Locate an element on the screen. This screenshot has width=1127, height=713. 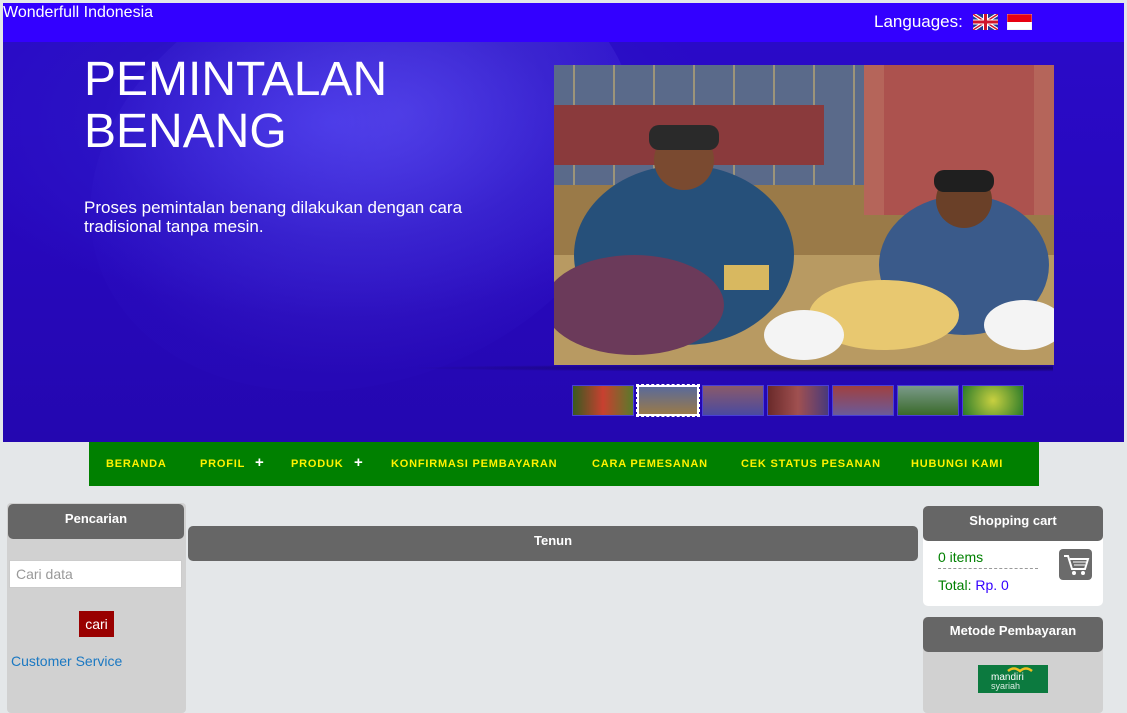
search-button: cari is located at coordinates (96, 624).